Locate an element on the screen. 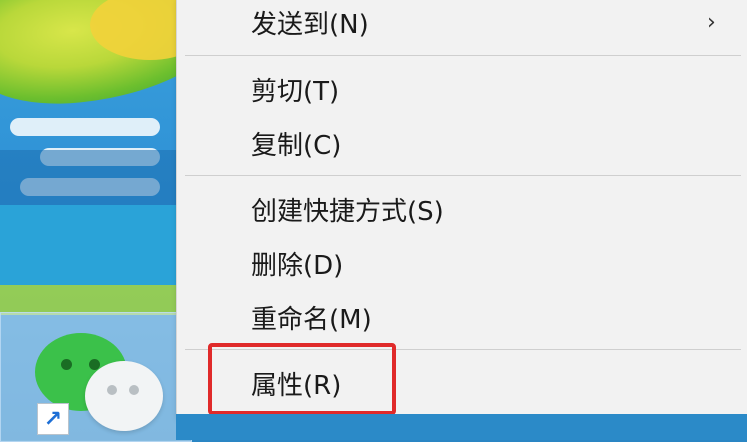  menu-item-send-to: 发送到(N) › is located at coordinates (462, 23).